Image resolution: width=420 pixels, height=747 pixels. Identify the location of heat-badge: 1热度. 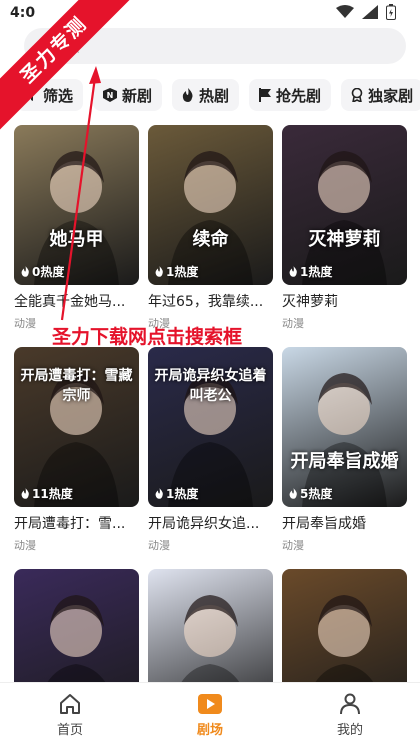
(176, 493).